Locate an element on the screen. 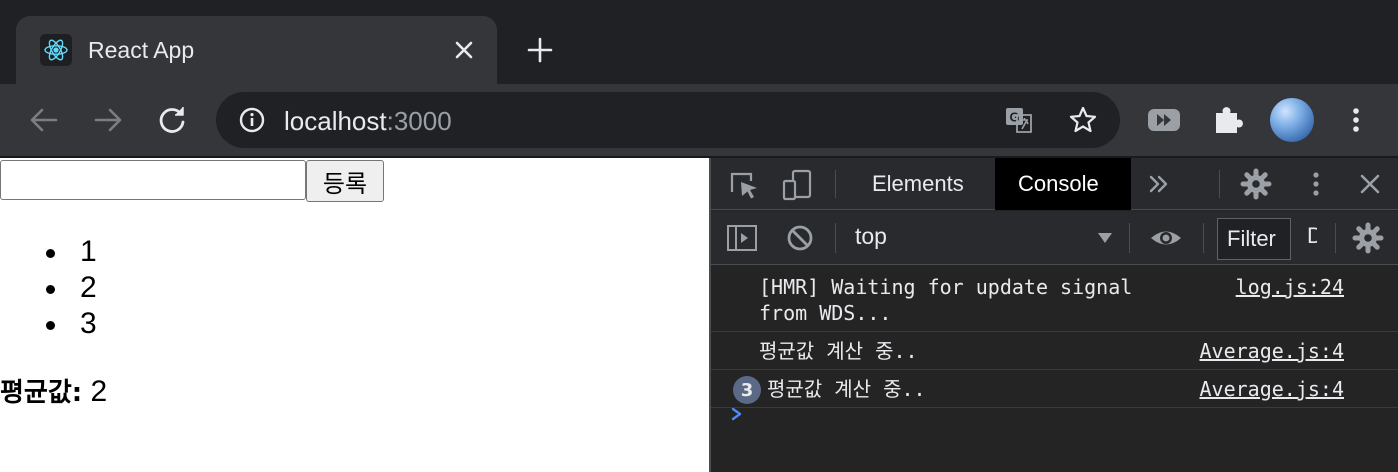 This screenshot has height=472, width=1398. average-label: 평균값: is located at coordinates (41, 393).